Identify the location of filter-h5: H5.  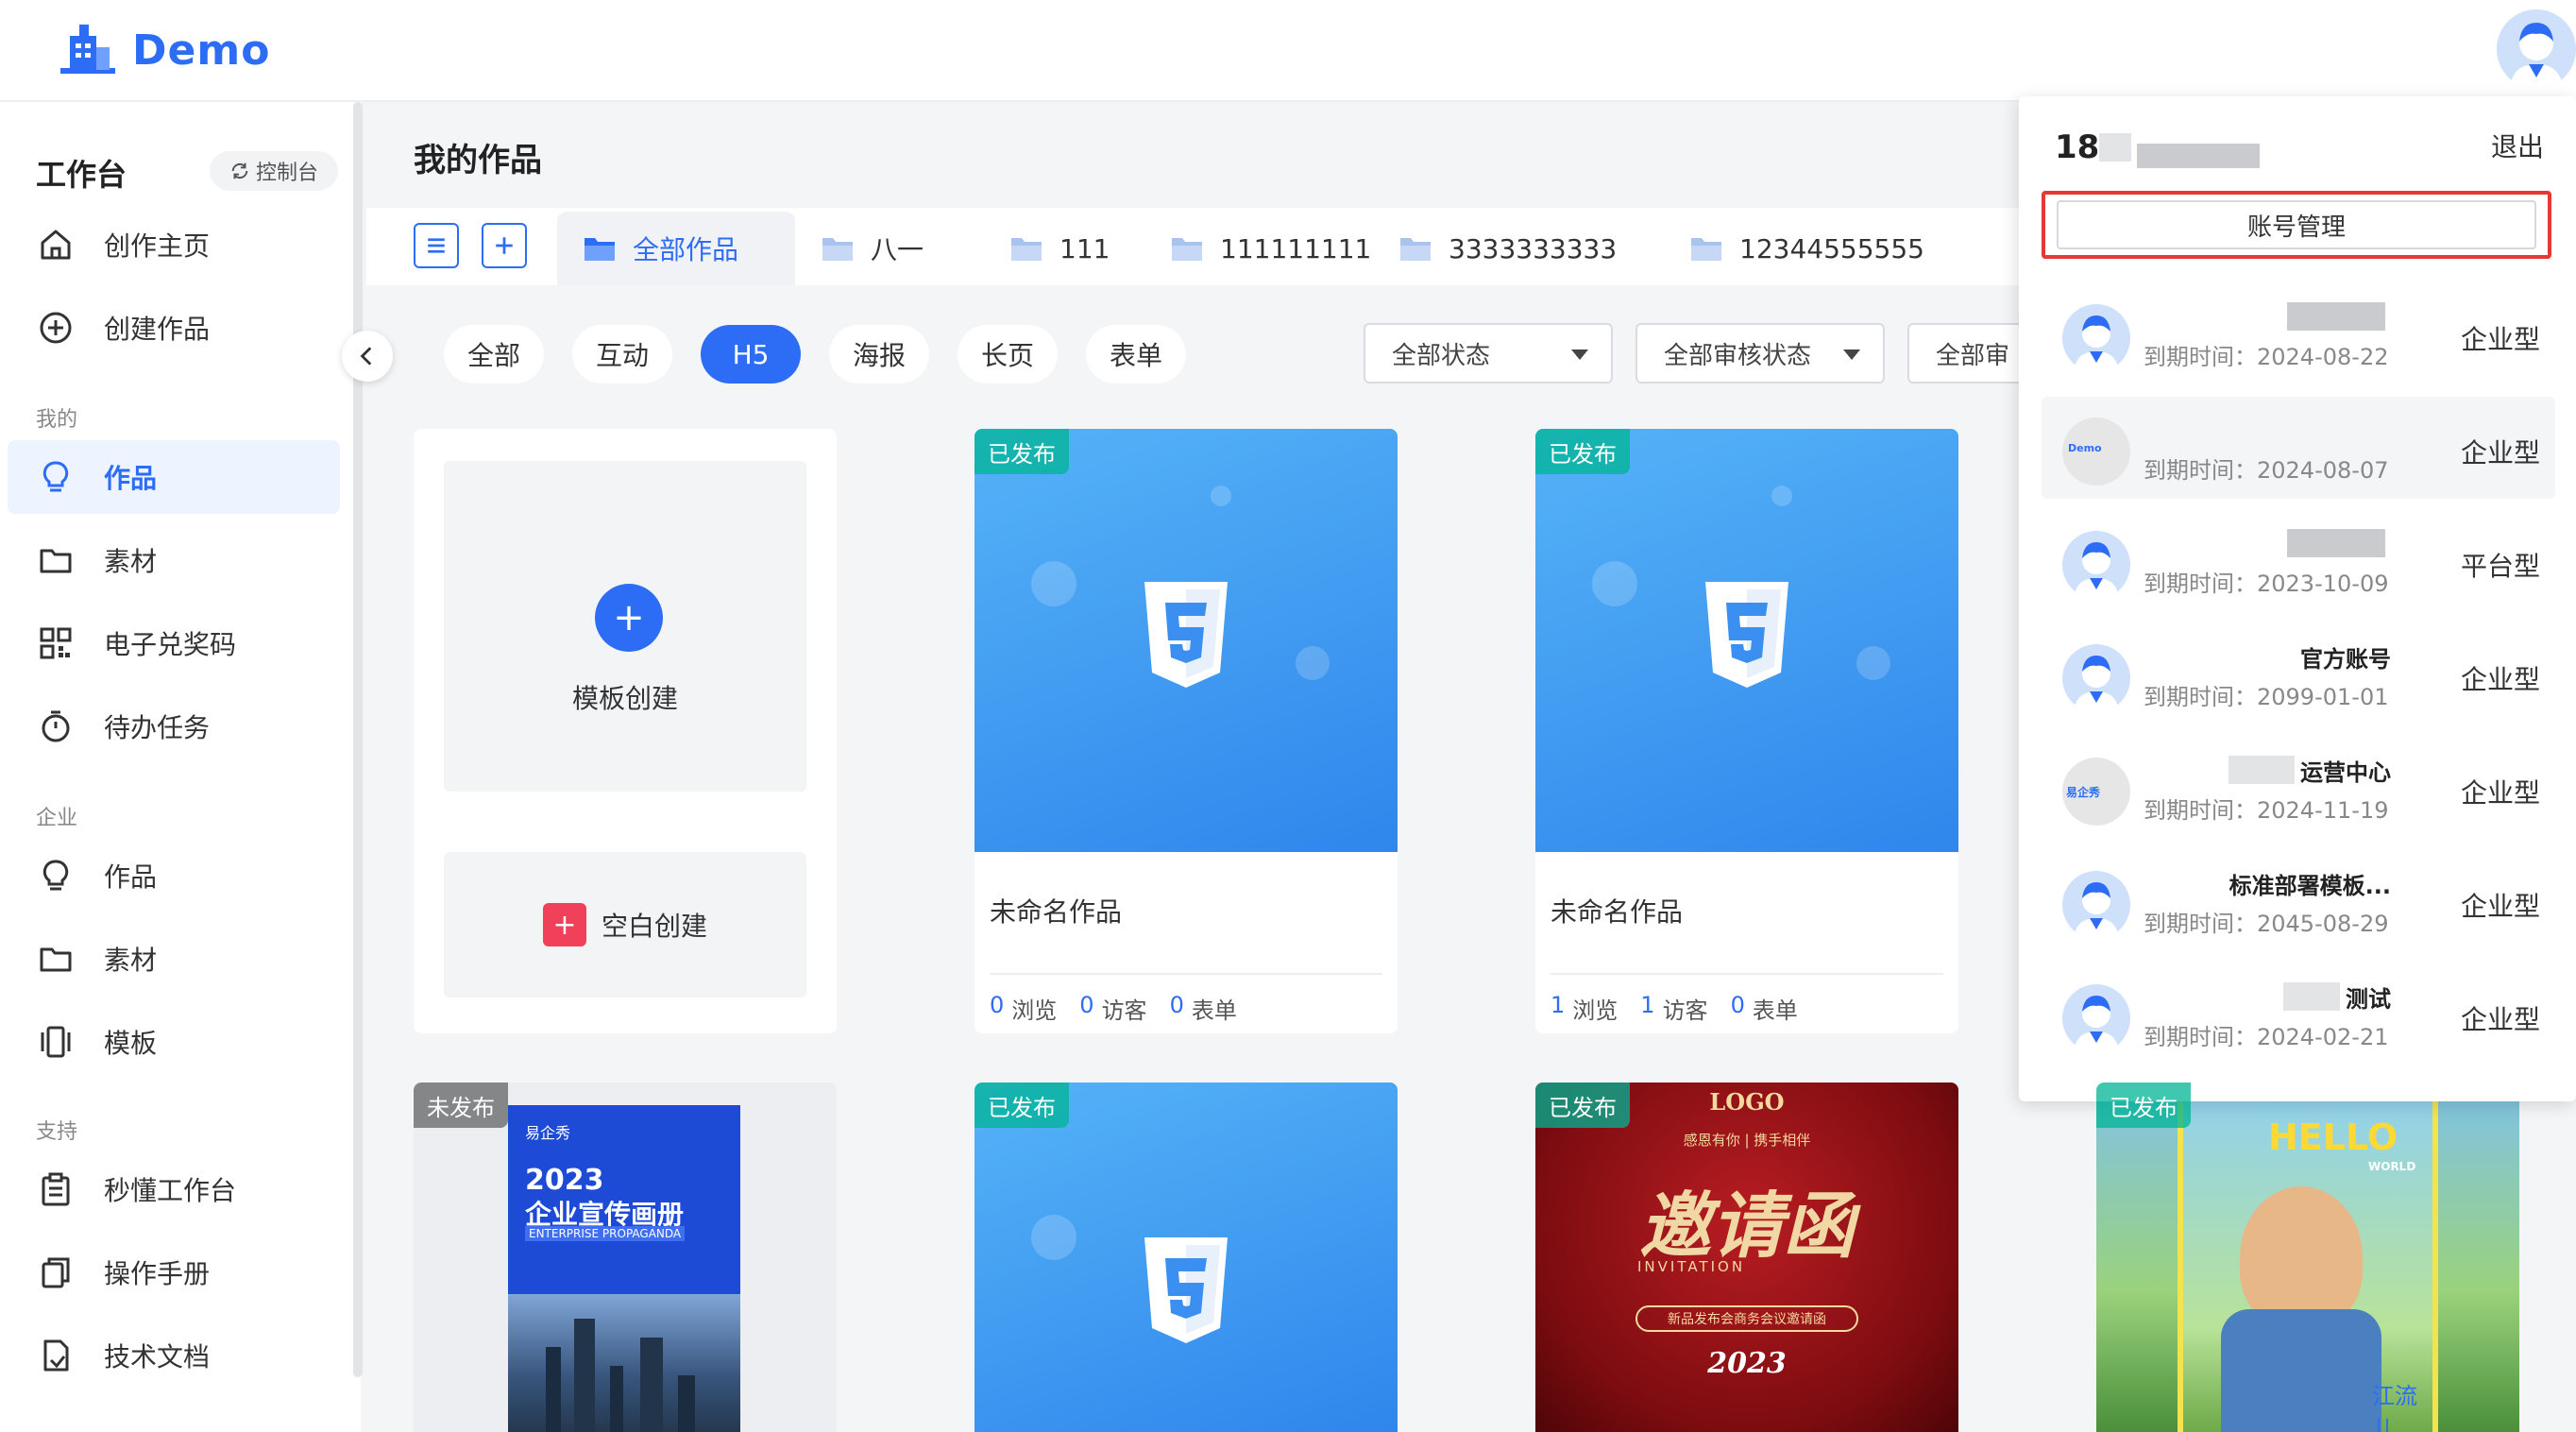
(751, 354).